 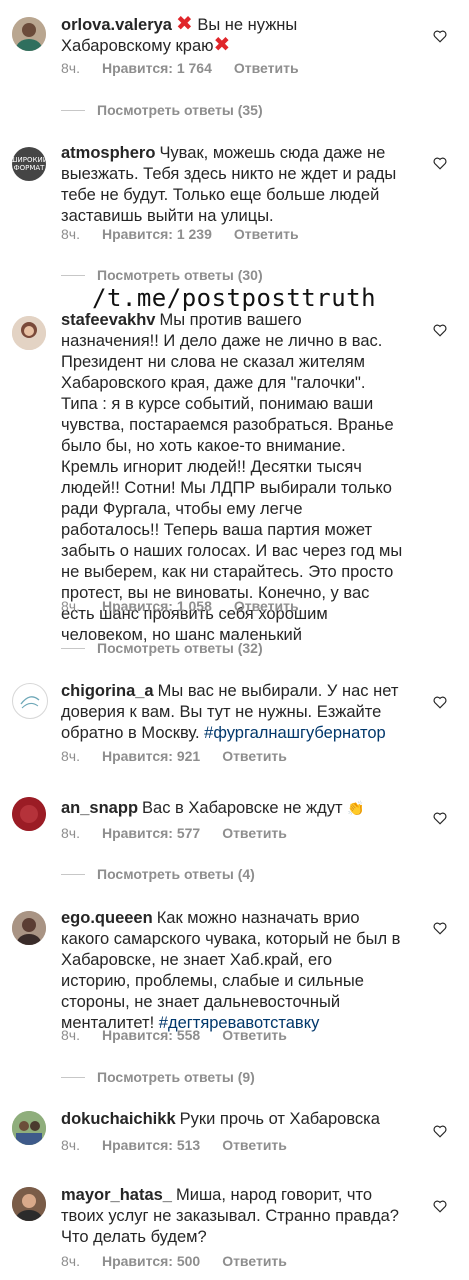 What do you see at coordinates (158, 1077) in the screenshot?
I see `view-replies-button: Посмотреть ответы (9)` at bounding box center [158, 1077].